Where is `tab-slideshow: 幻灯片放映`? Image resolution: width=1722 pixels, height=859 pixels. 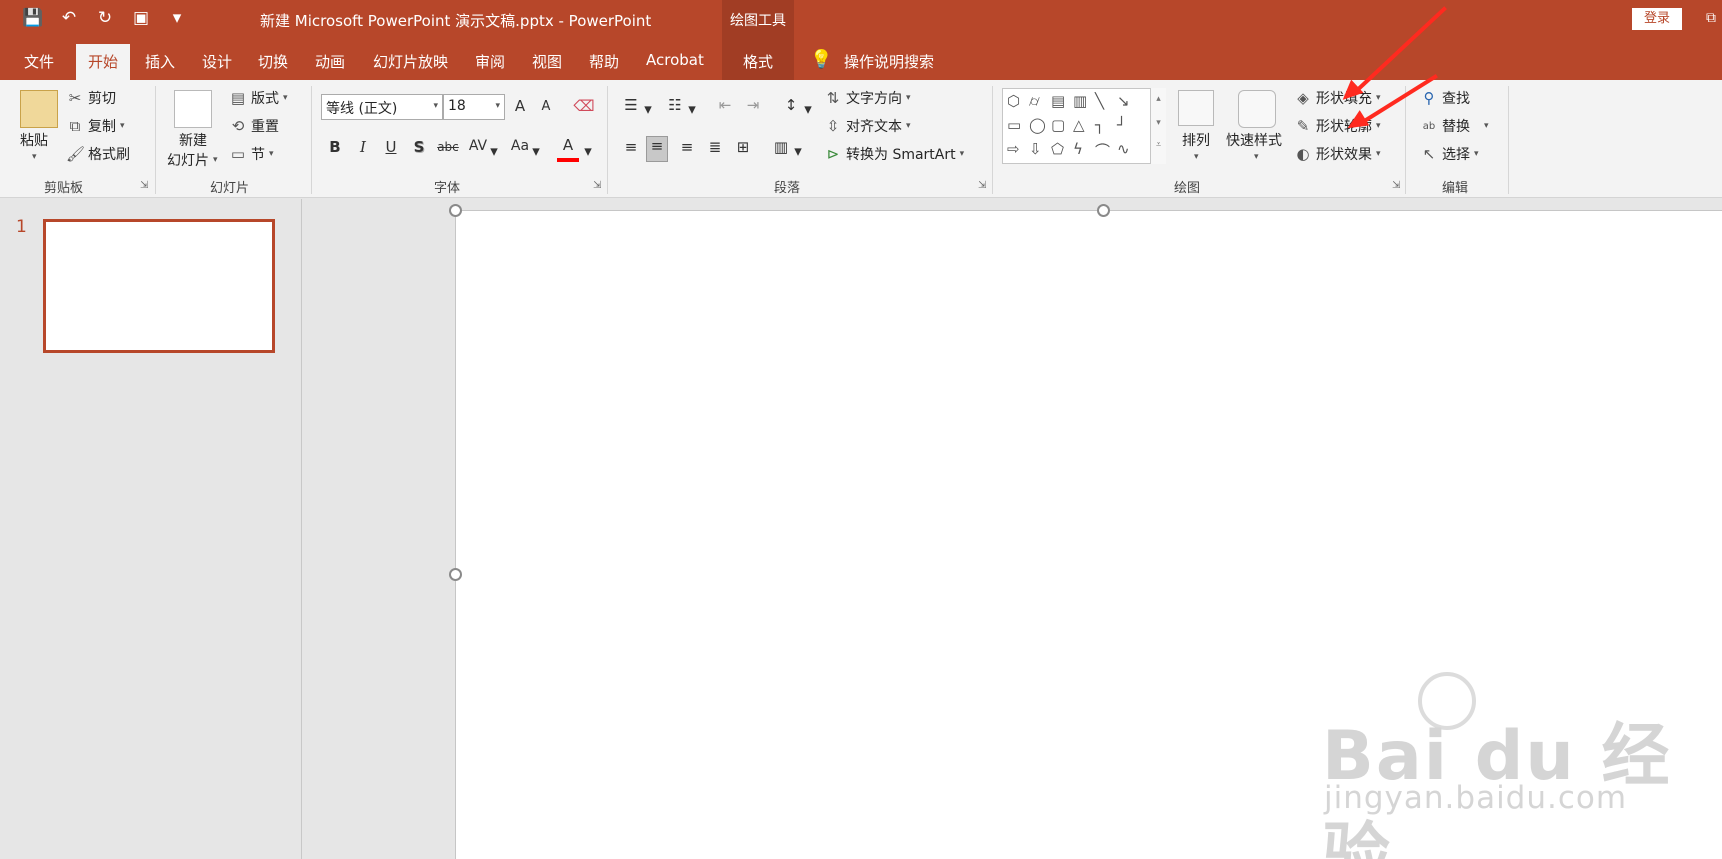
tab-slideshow: 幻灯片放映 is located at coordinates (410, 61).